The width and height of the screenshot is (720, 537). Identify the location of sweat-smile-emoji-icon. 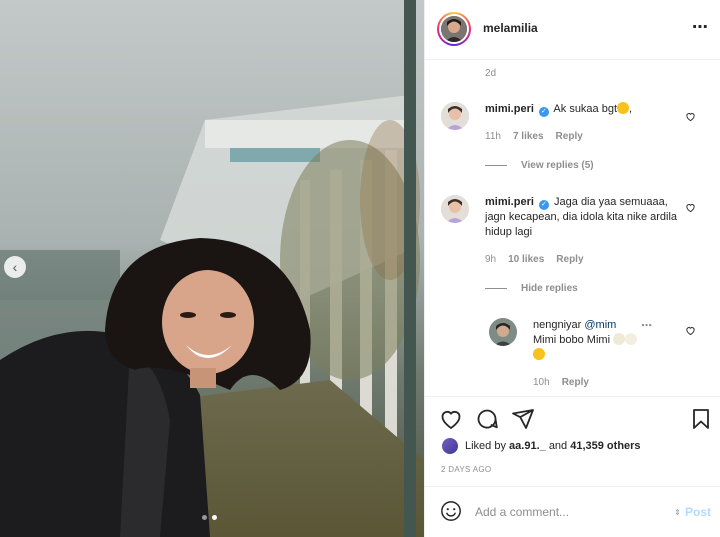
(539, 354).